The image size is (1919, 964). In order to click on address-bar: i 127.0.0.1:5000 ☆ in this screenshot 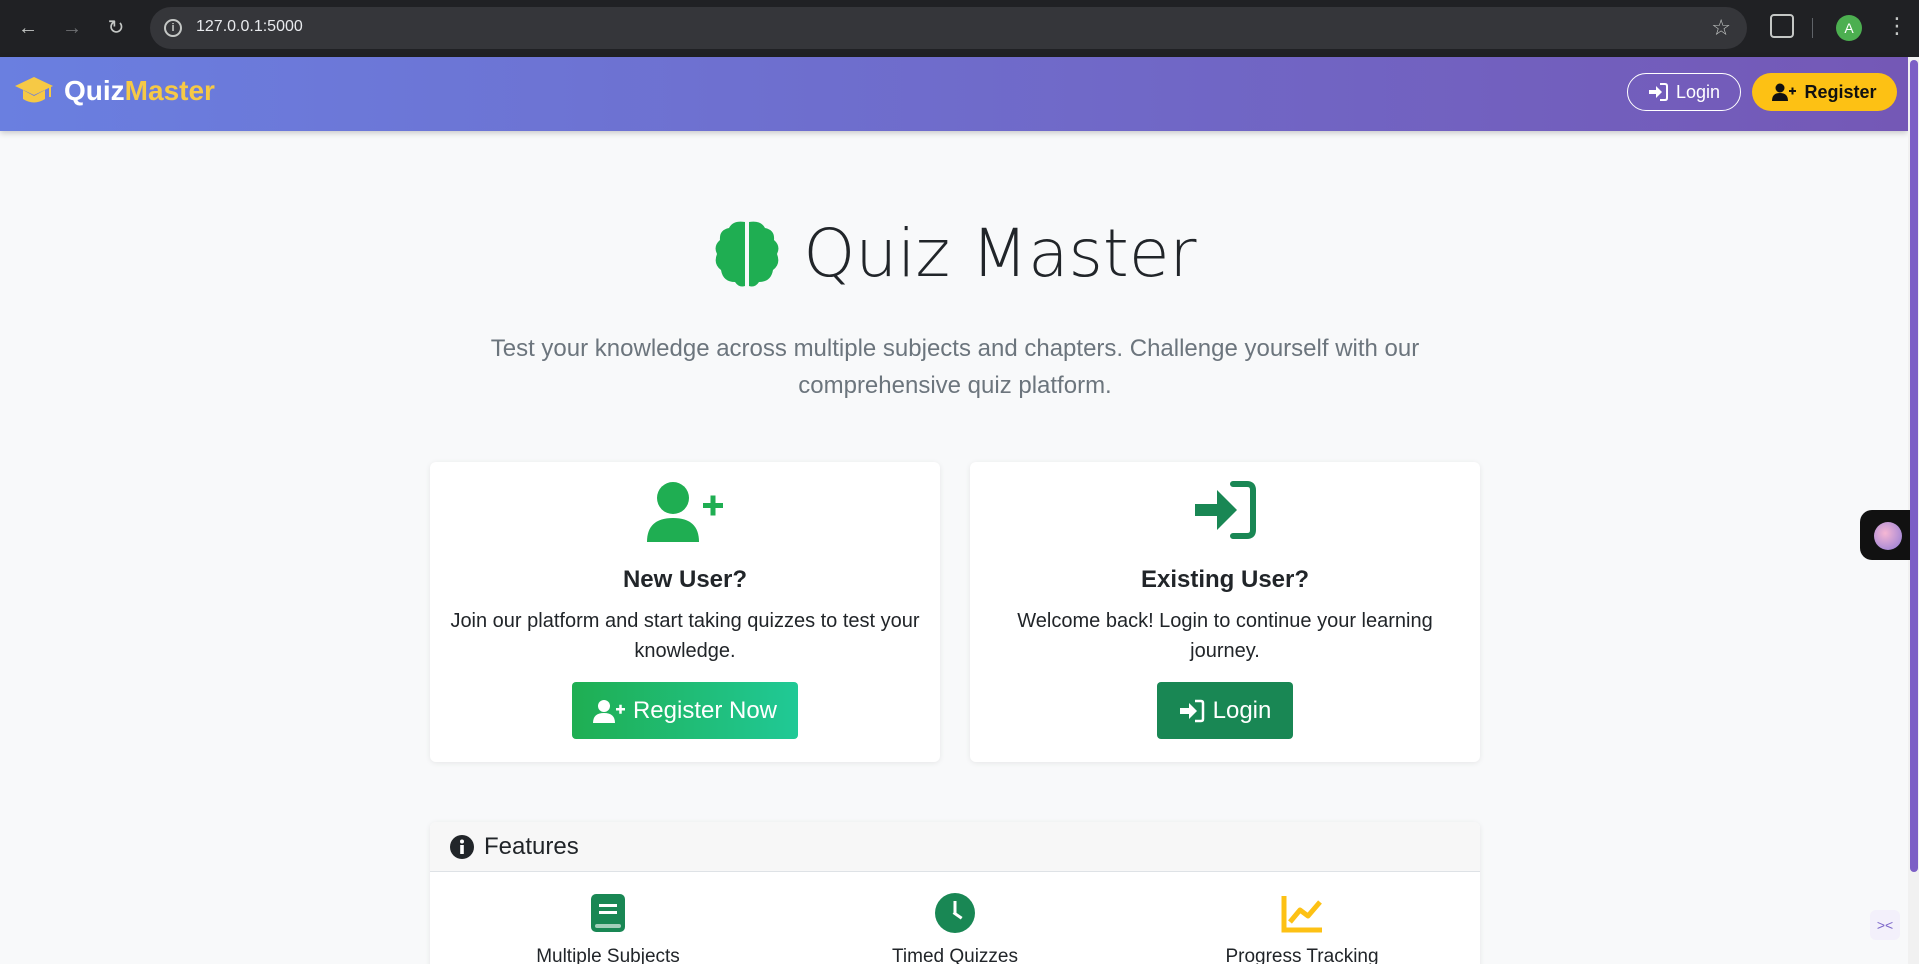, I will do `click(948, 28)`.